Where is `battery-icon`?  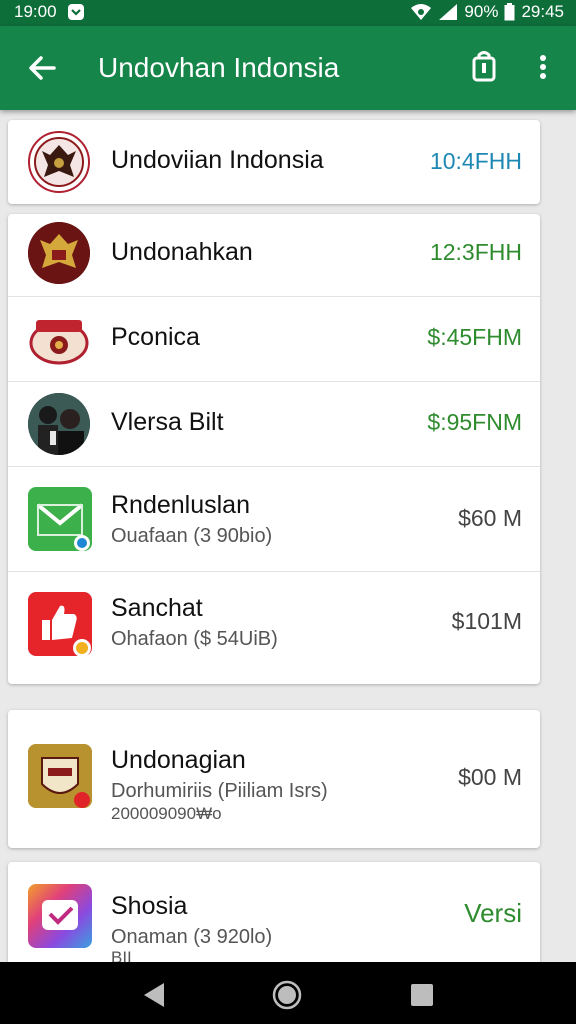 battery-icon is located at coordinates (509, 12).